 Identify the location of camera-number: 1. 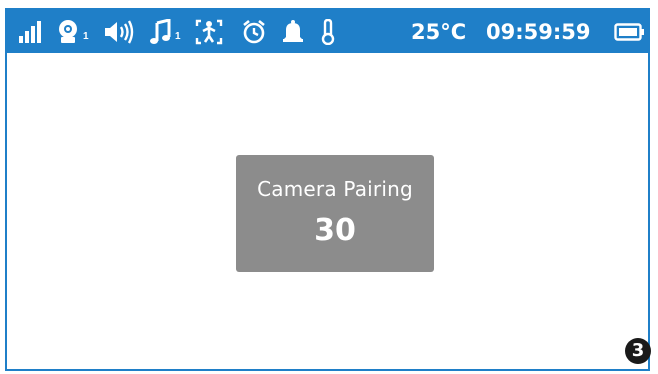
(86, 36).